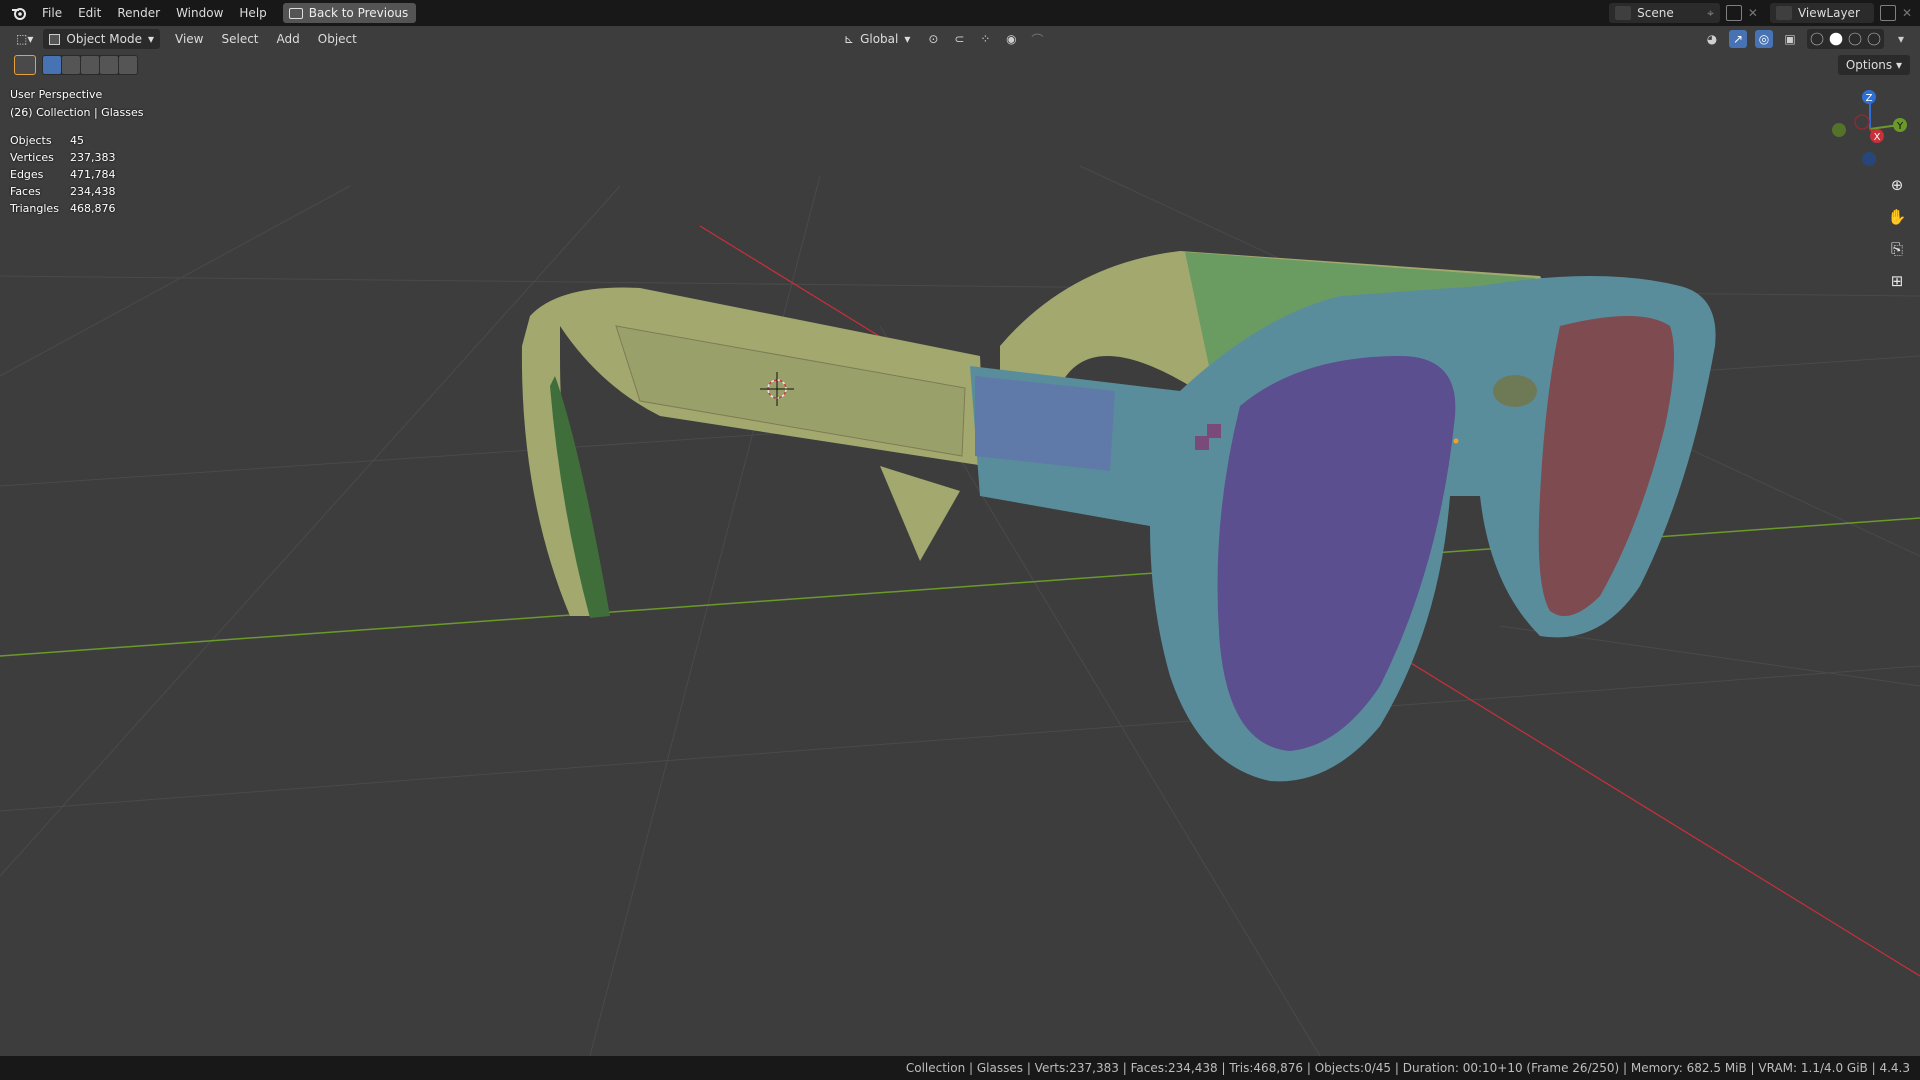 The image size is (1920, 1080). I want to click on menu-window: Window, so click(199, 13).